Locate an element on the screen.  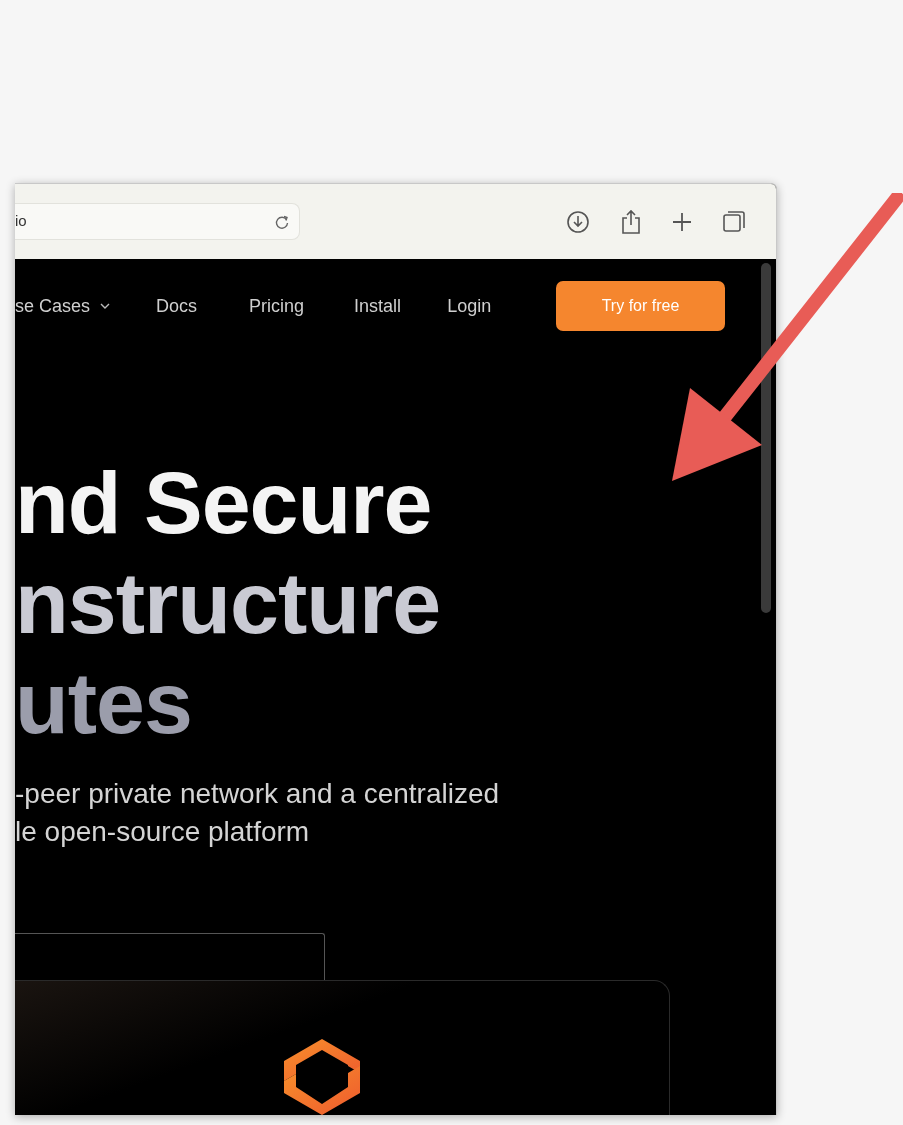
subtitle-line: -peer private network and a centralized is located at coordinates (258, 794).